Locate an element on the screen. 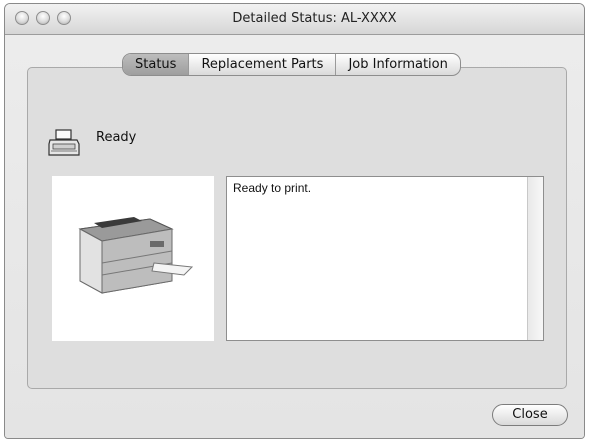  tab-replacement-parts: Replacement Parts is located at coordinates (263, 64).